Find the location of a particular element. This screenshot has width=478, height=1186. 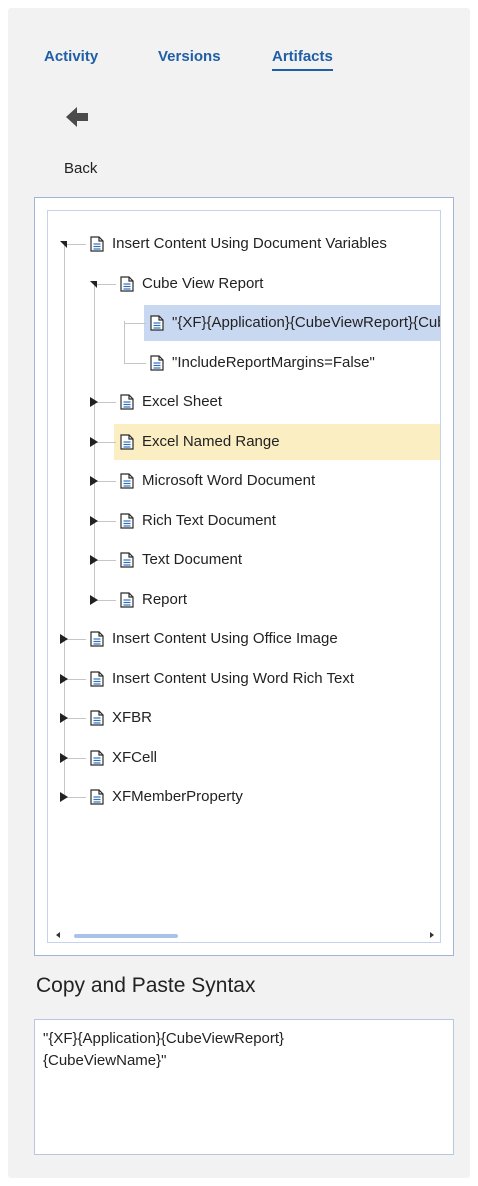

tree-node-label: Insert Content Using Word Rich Text is located at coordinates (233, 678).